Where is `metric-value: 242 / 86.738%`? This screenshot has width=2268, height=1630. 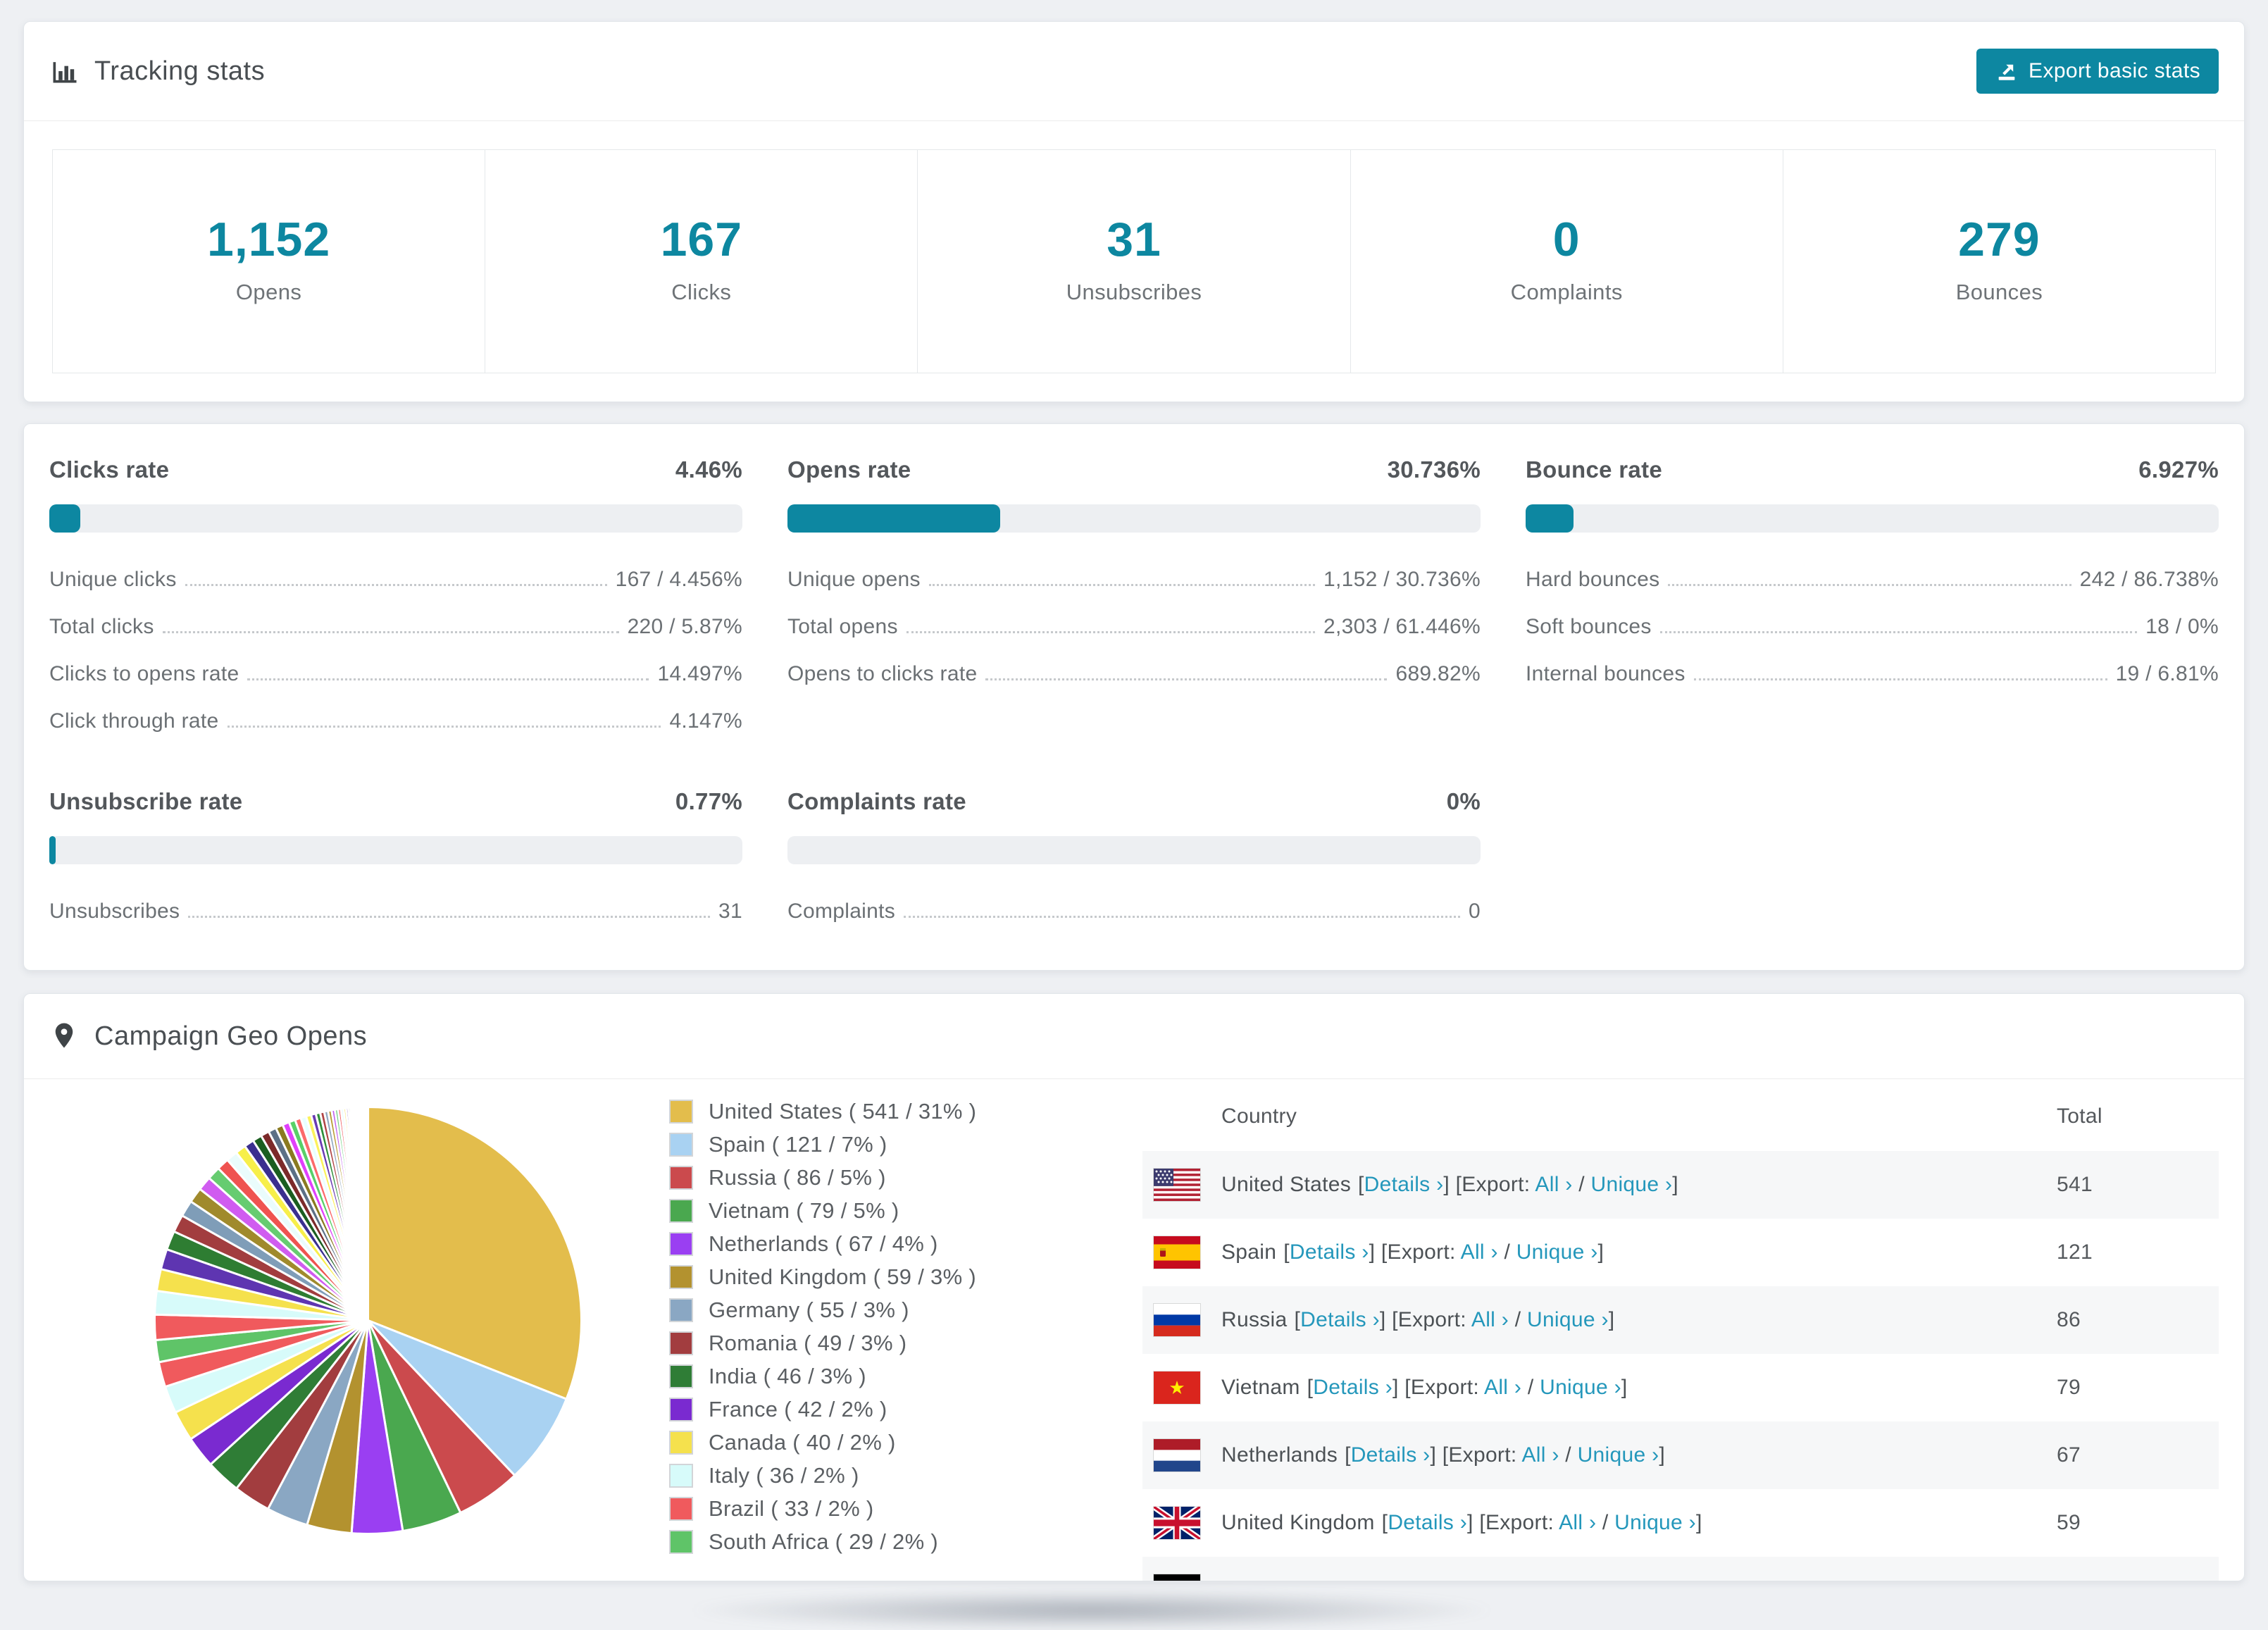
metric-value: 242 / 86.738% is located at coordinates (2149, 579).